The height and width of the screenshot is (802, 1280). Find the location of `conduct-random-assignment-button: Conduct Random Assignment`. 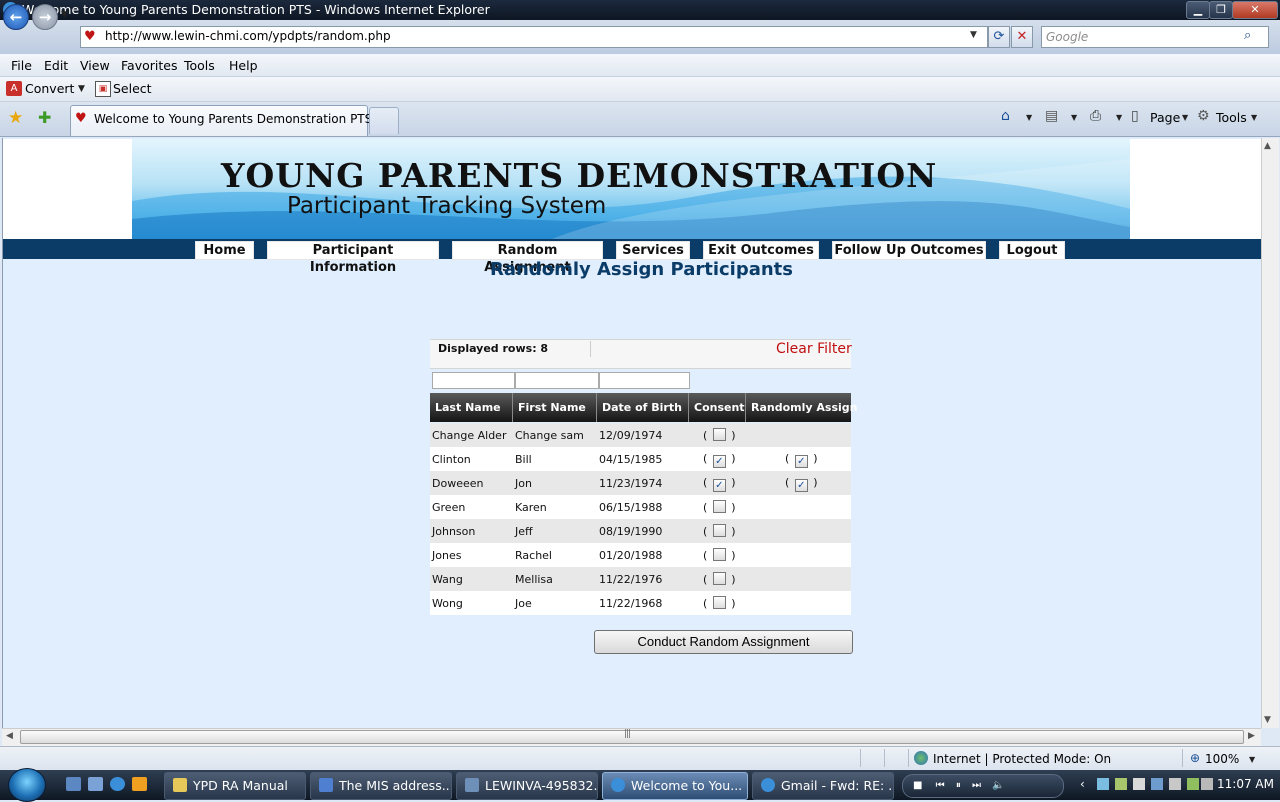

conduct-random-assignment-button: Conduct Random Assignment is located at coordinates (723, 642).